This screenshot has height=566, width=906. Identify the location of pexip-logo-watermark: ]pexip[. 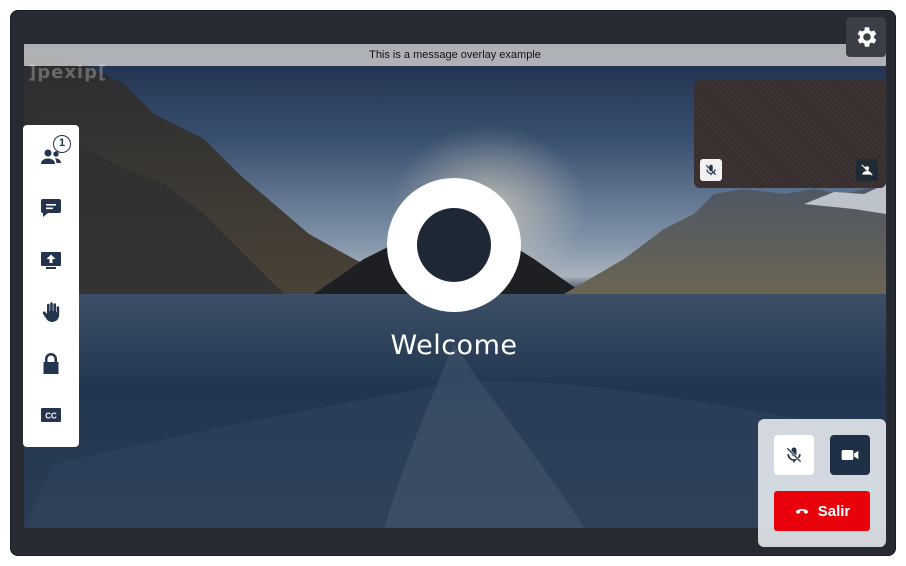
(68, 72).